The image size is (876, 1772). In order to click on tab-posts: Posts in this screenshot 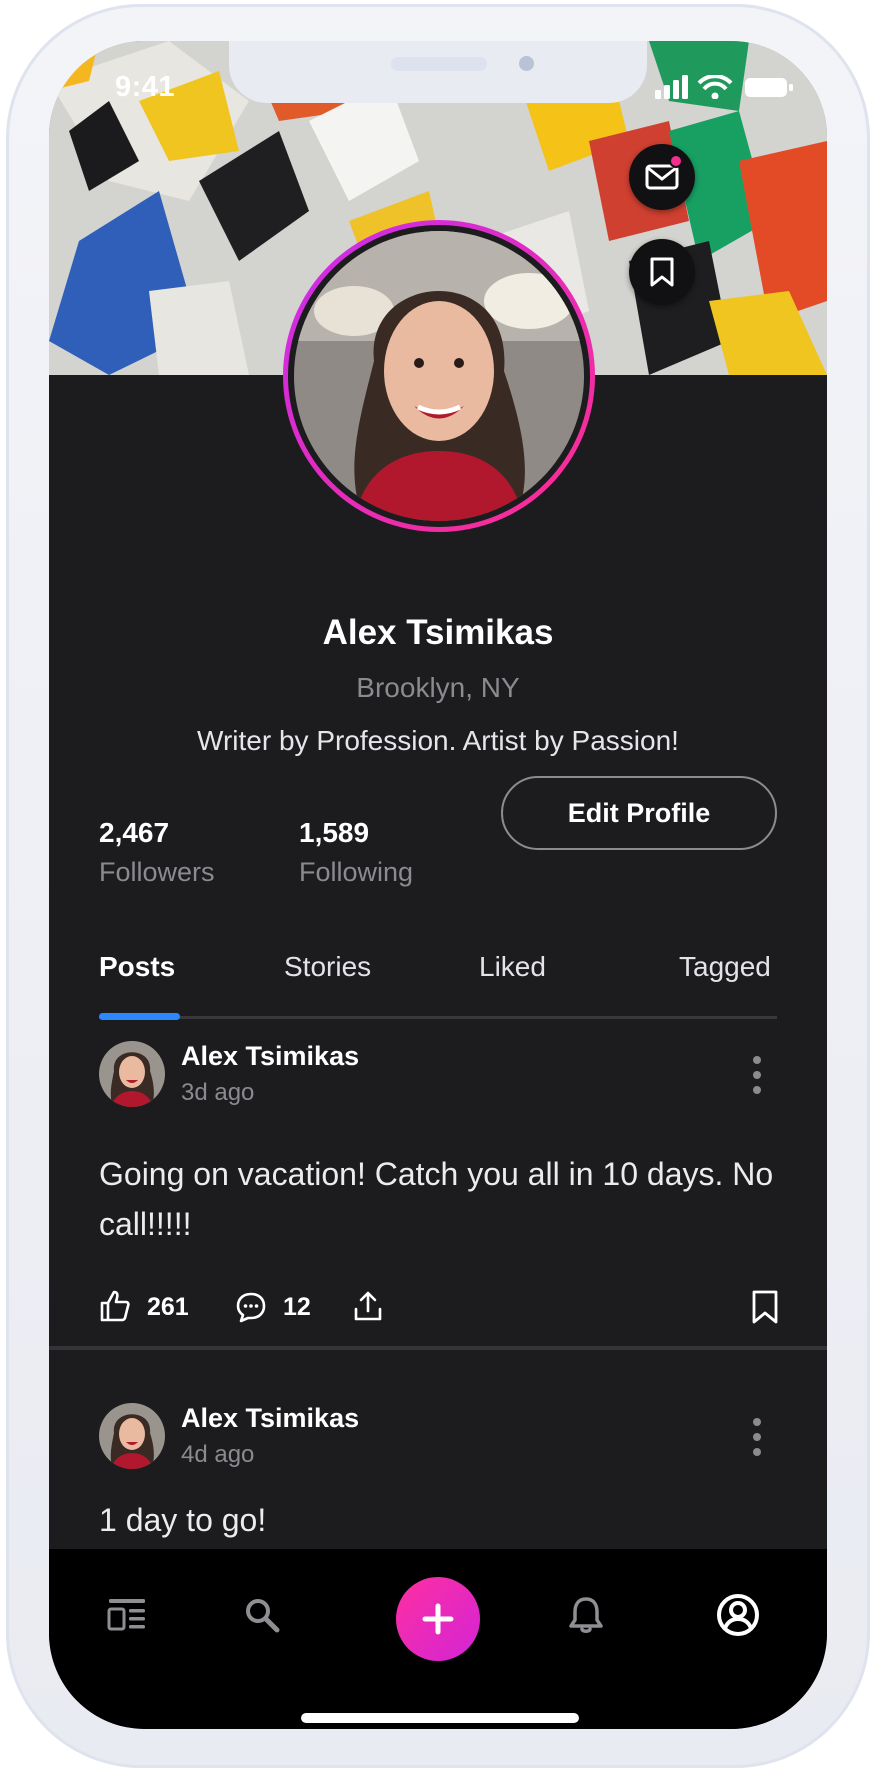, I will do `click(137, 967)`.